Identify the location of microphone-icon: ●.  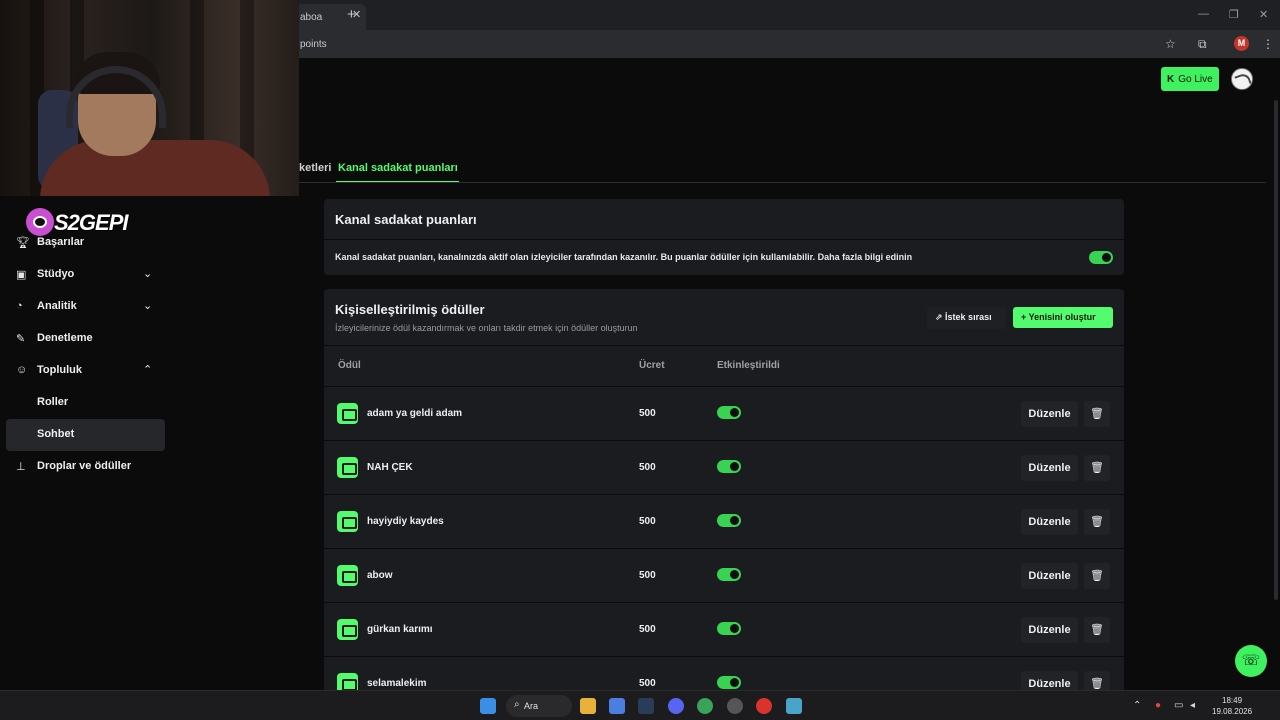
(1158, 705).